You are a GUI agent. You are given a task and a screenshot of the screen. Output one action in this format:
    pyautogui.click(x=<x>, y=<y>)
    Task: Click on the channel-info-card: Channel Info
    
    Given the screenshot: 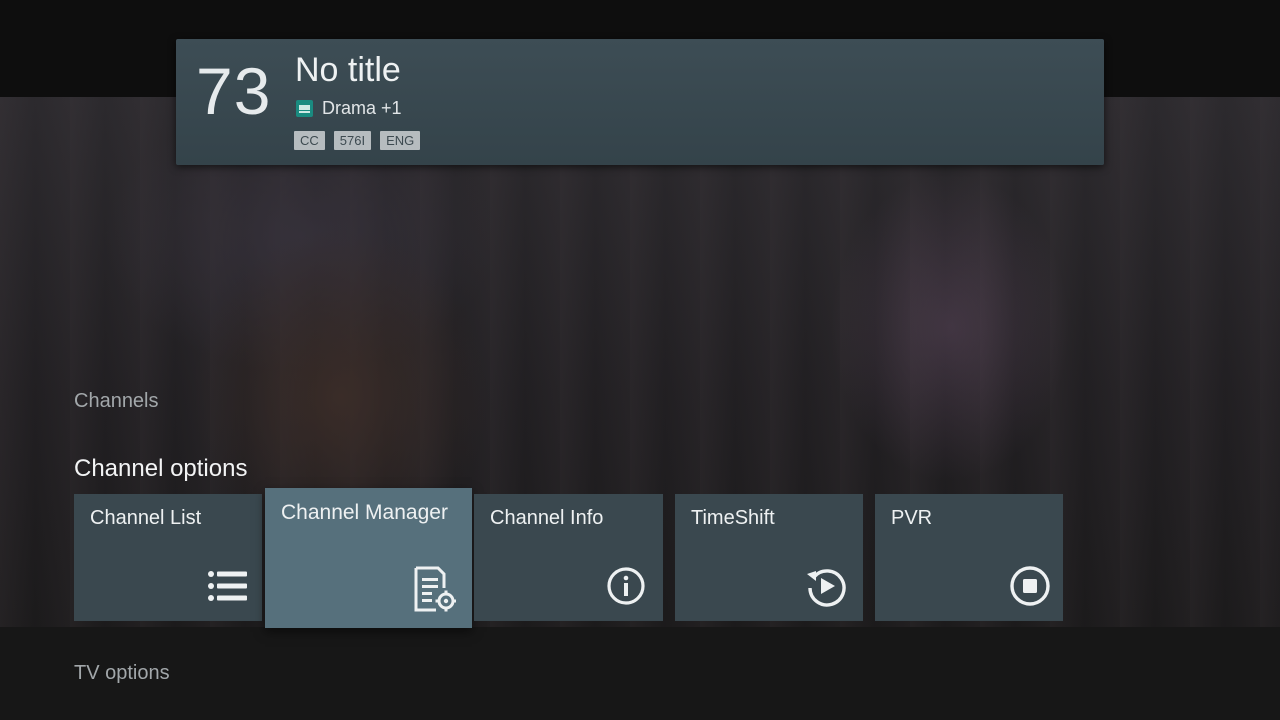 What is the action you would take?
    pyautogui.click(x=568, y=557)
    